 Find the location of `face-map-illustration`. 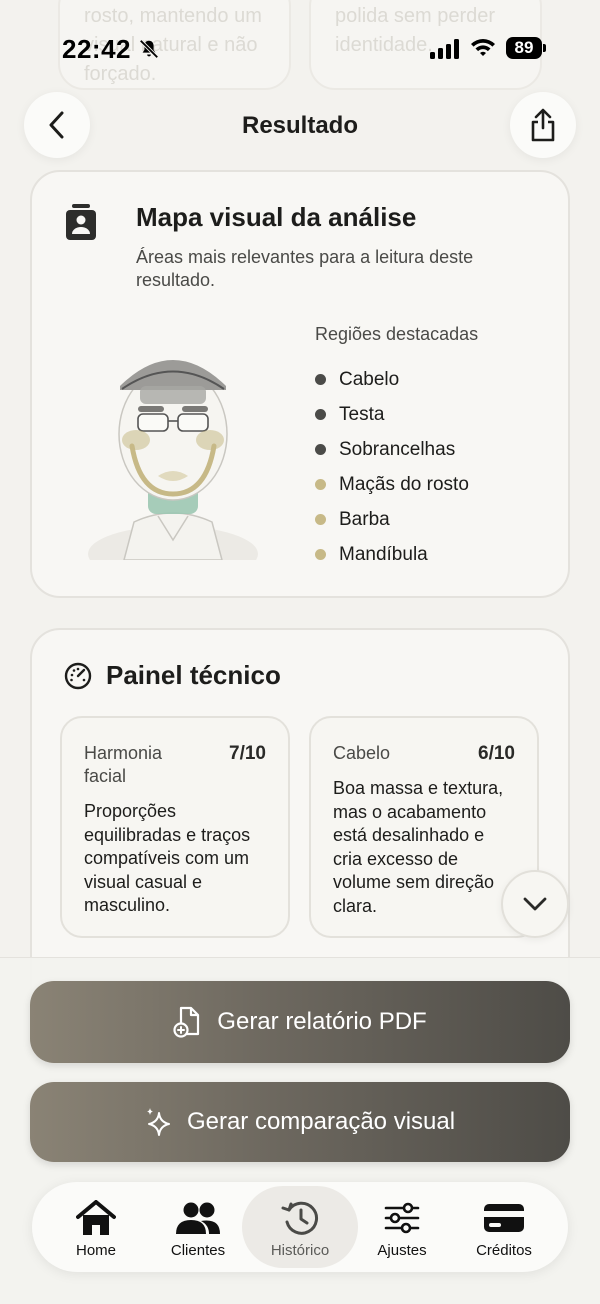

face-map-illustration is located at coordinates (173, 460).